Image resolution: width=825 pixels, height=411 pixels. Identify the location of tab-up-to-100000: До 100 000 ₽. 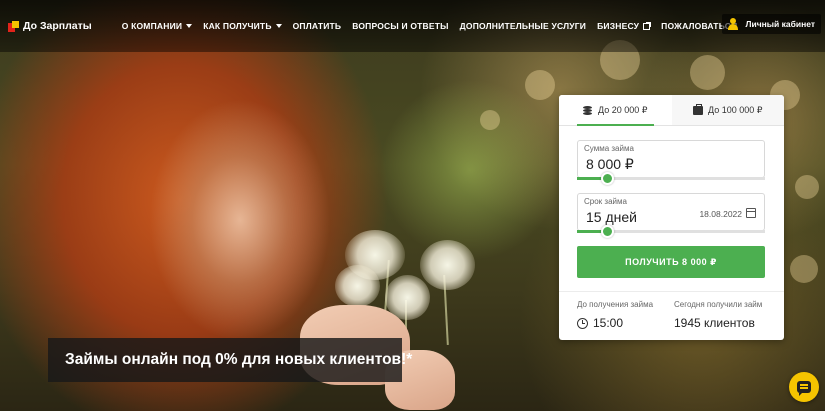
(727, 110).